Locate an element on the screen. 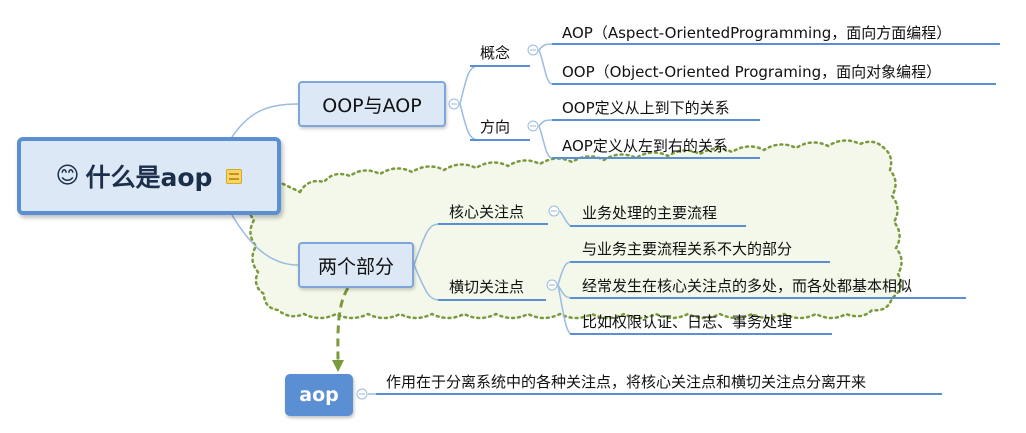  branch-node-oop-aop: OOP与AOP is located at coordinates (372, 104).